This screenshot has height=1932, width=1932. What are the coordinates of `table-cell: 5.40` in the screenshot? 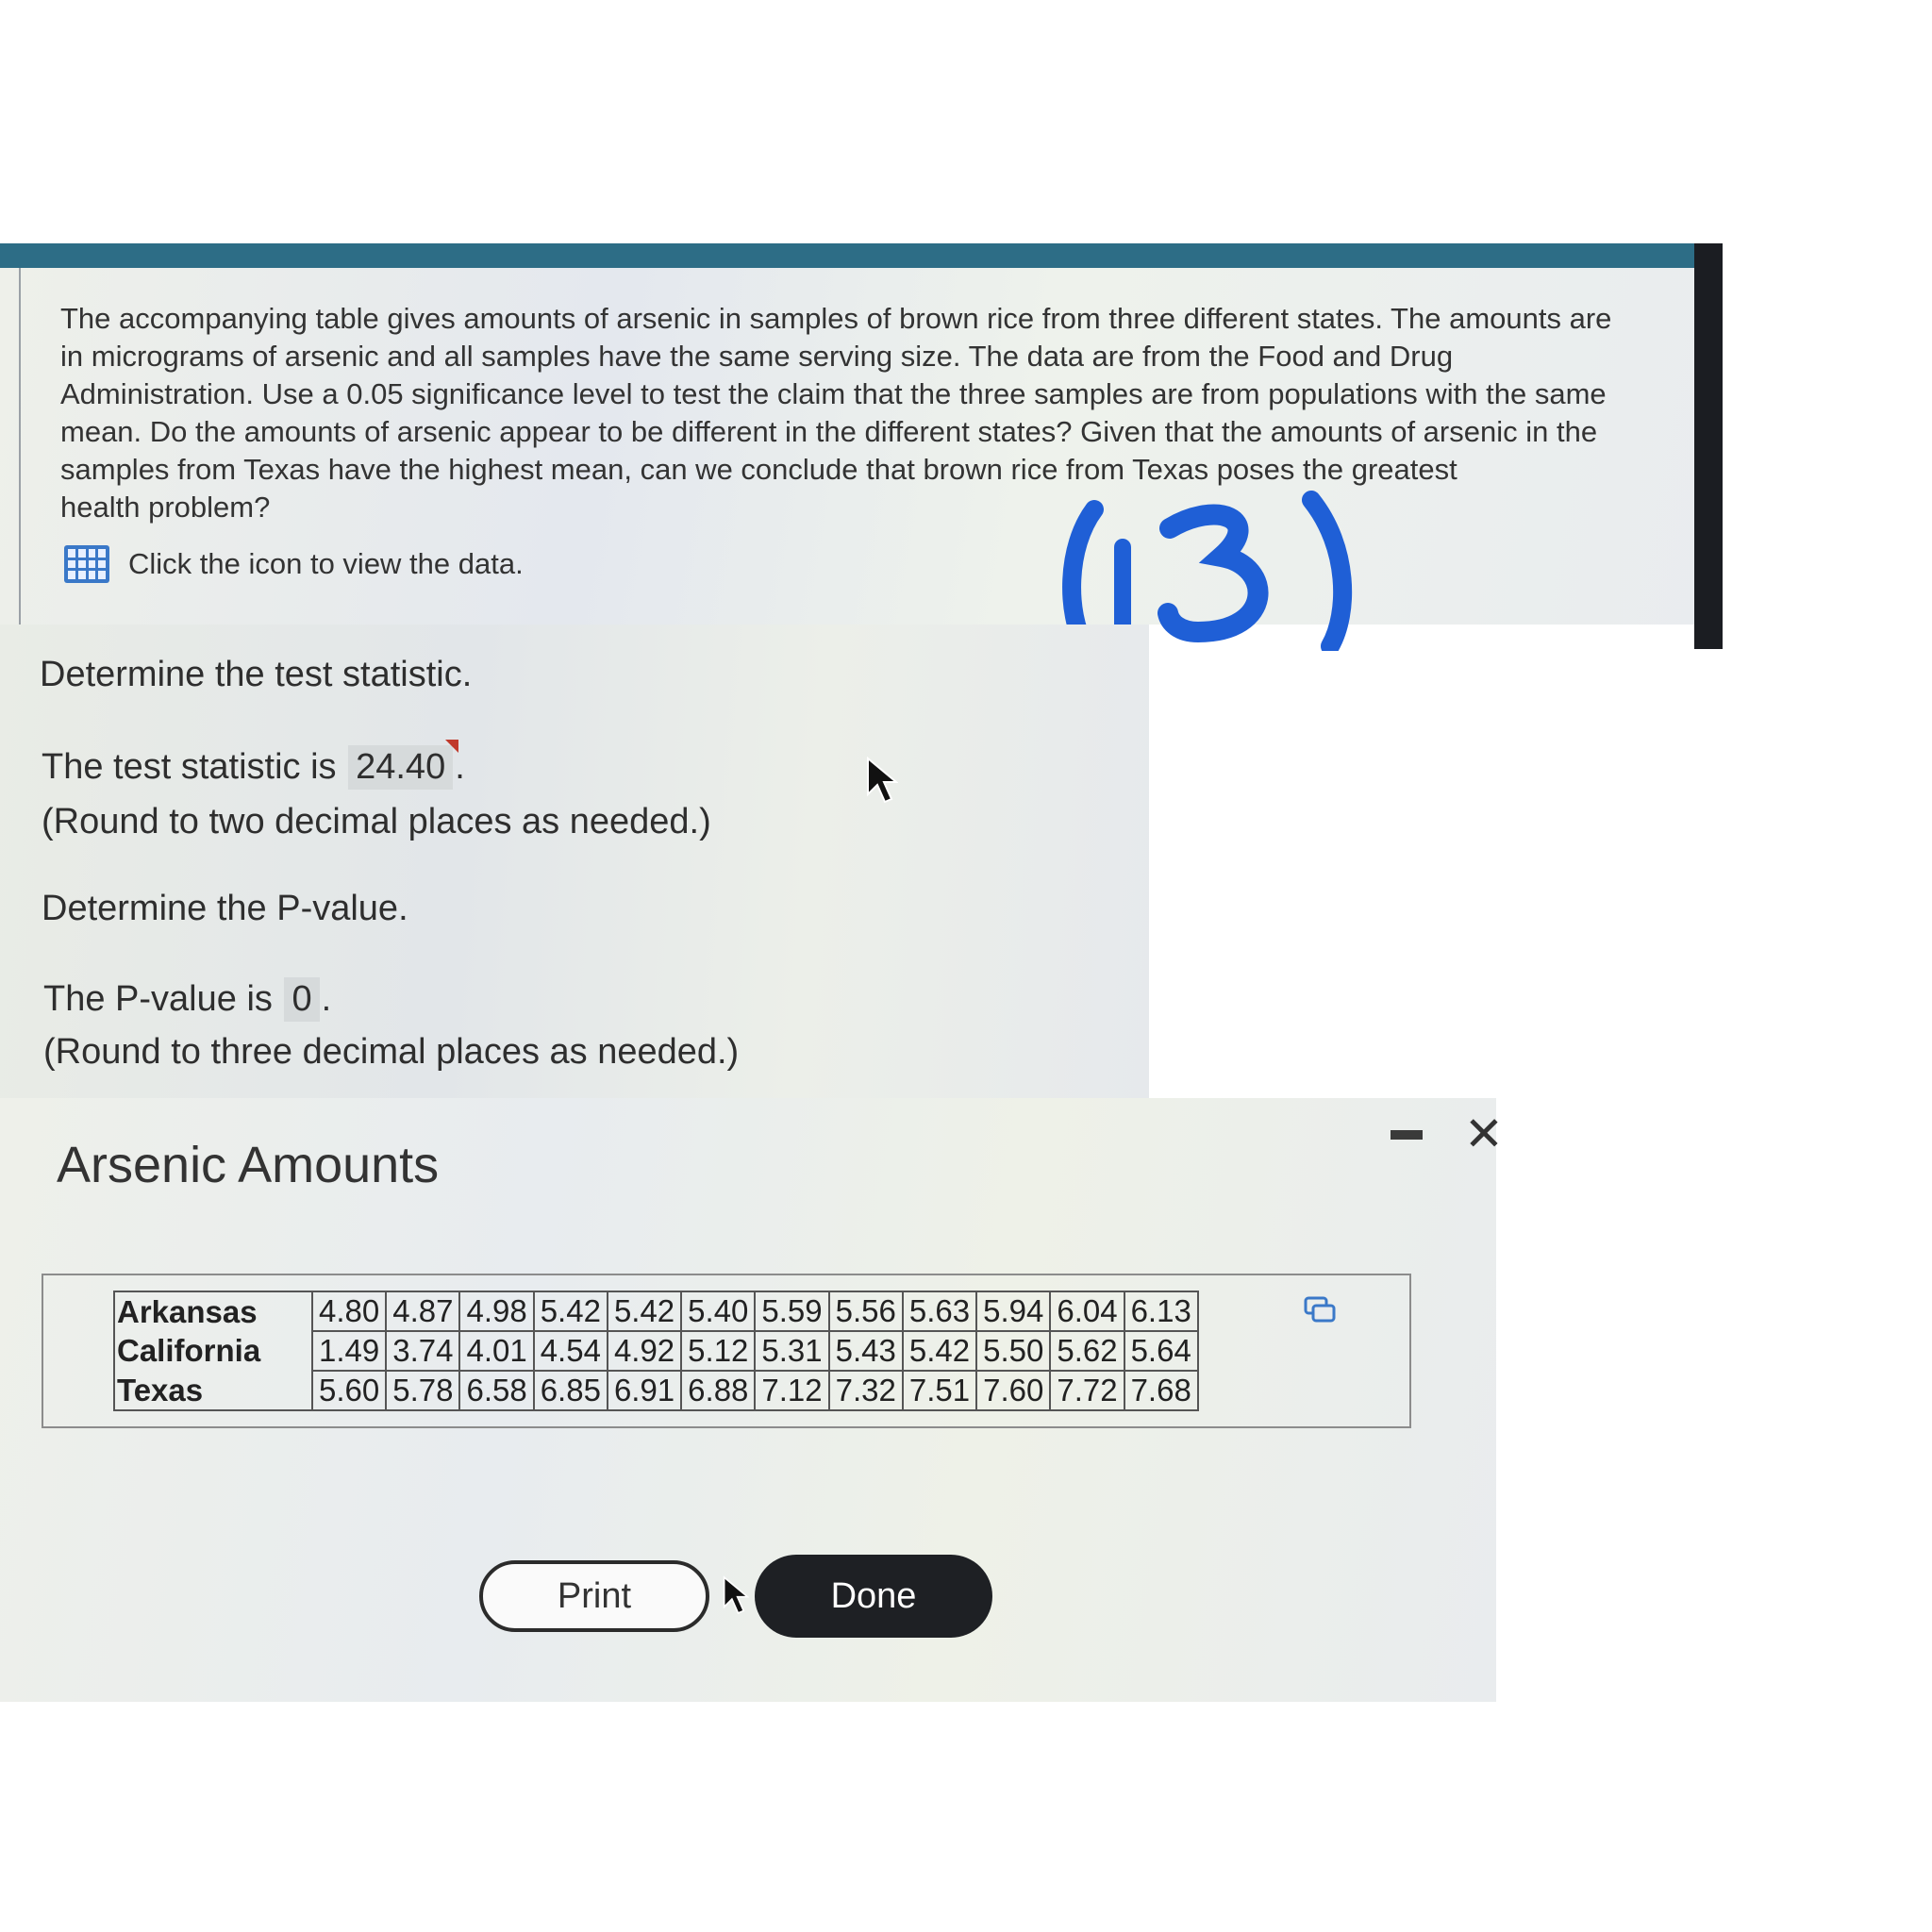 It's located at (719, 1312).